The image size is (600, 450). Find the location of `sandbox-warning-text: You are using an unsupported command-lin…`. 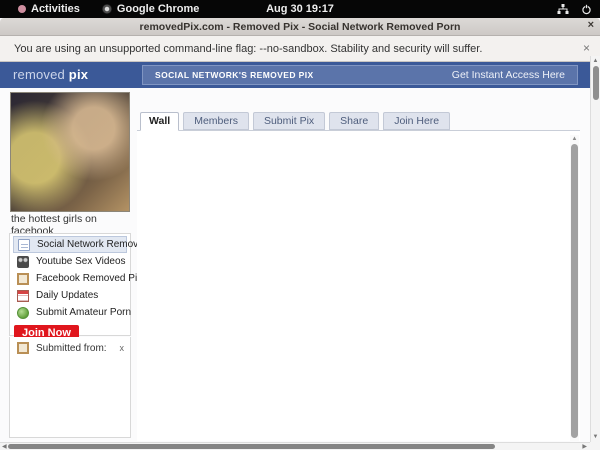

sandbox-warning-text: You are using an unsupported command-lin… is located at coordinates (248, 48).